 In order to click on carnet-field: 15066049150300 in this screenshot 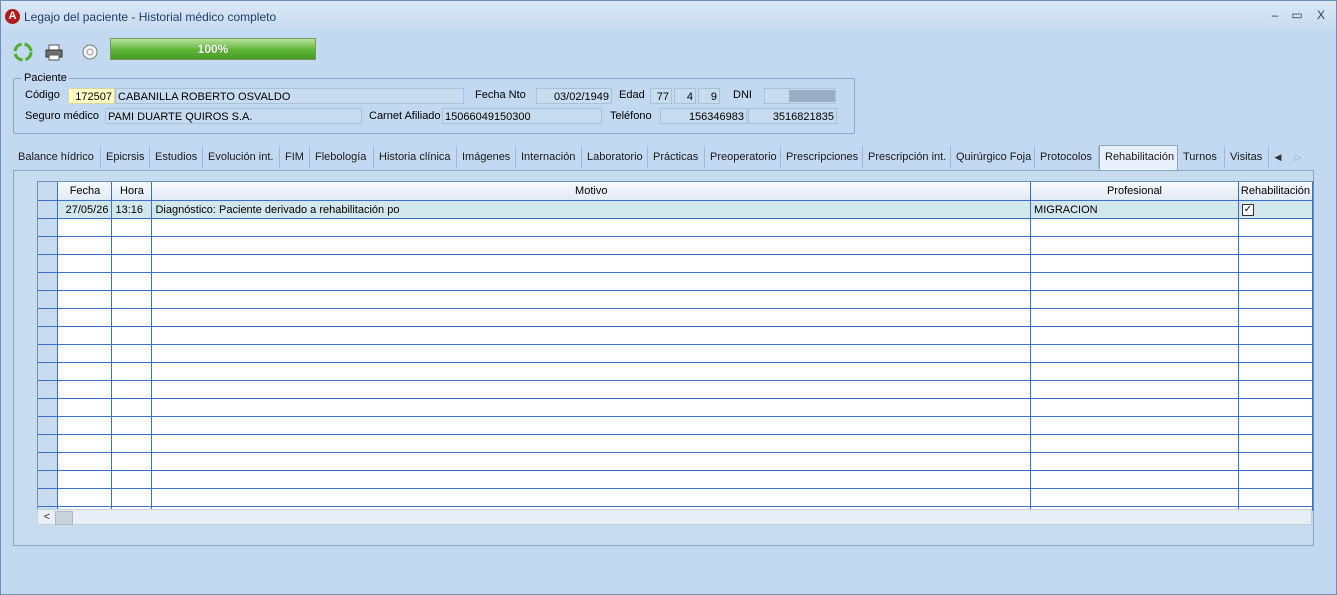, I will do `click(522, 116)`.